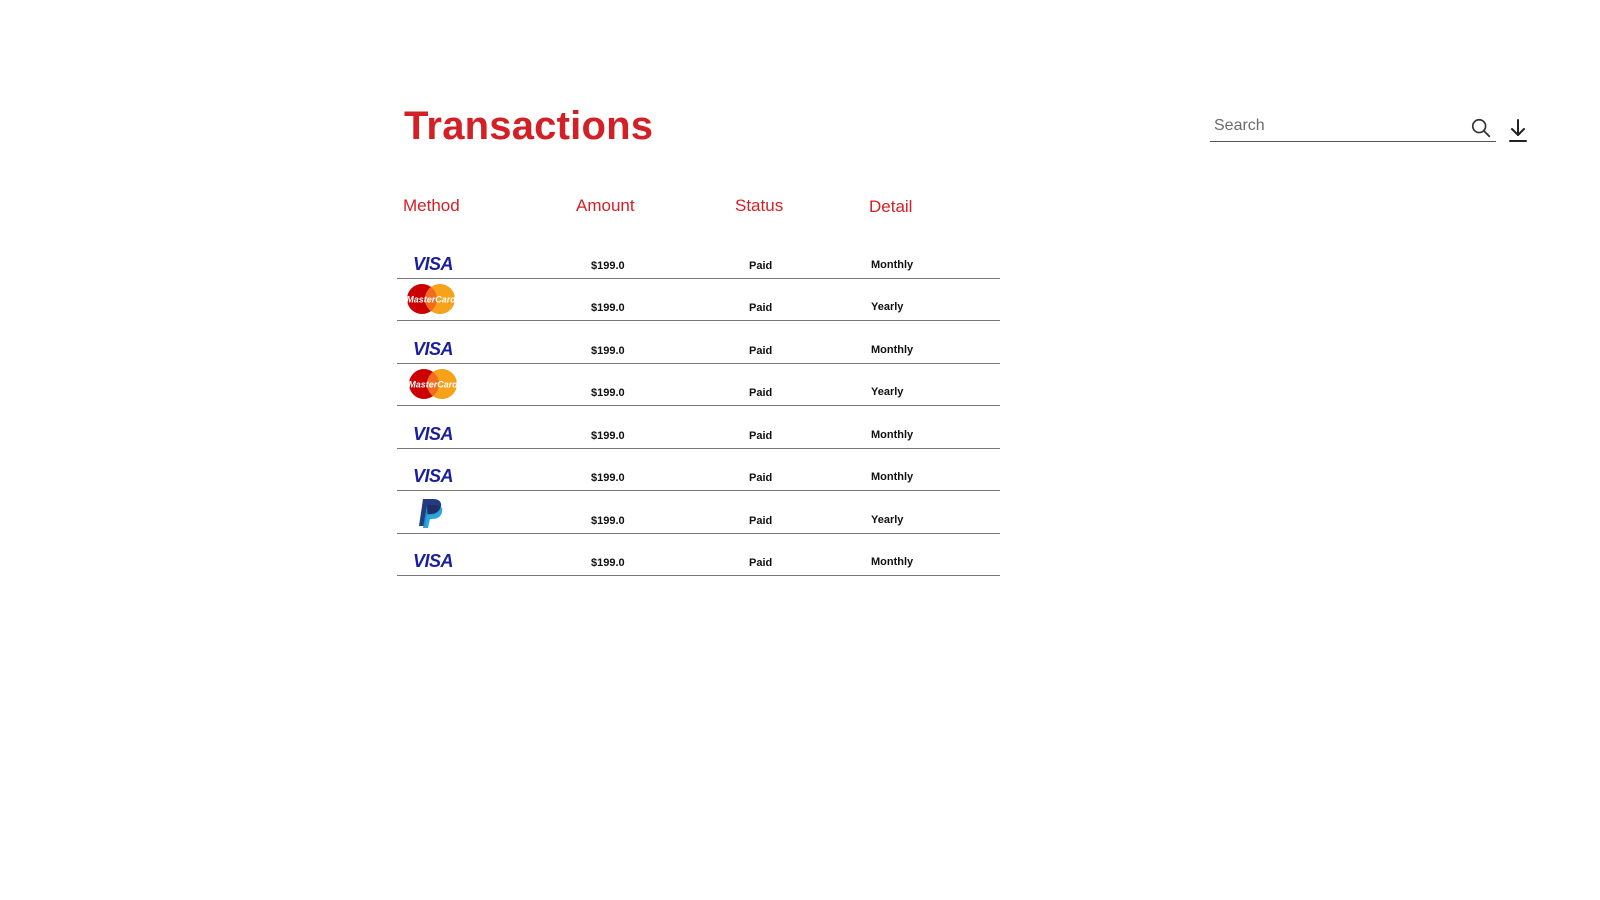 This screenshot has width=1600, height=900. I want to click on search-bar, so click(1353, 127).